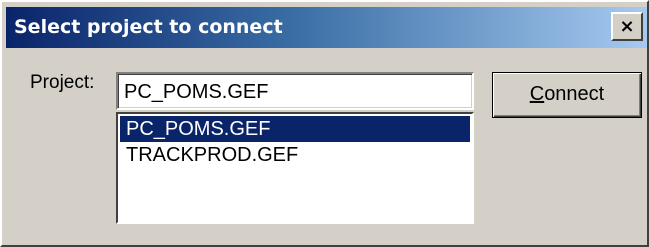 The width and height of the screenshot is (649, 247). What do you see at coordinates (196, 92) in the screenshot?
I see `project-input-value: PC_POMS.GEF` at bounding box center [196, 92].